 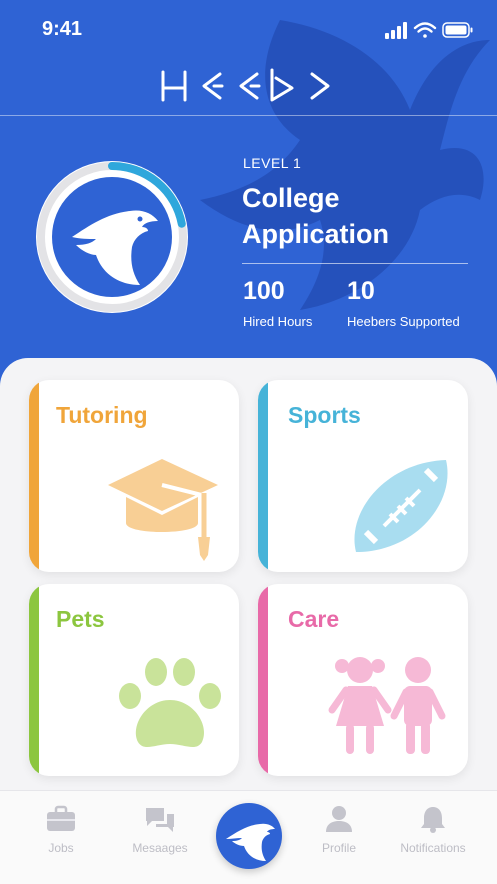 I want to click on card-label: Tutoring, so click(x=102, y=415).